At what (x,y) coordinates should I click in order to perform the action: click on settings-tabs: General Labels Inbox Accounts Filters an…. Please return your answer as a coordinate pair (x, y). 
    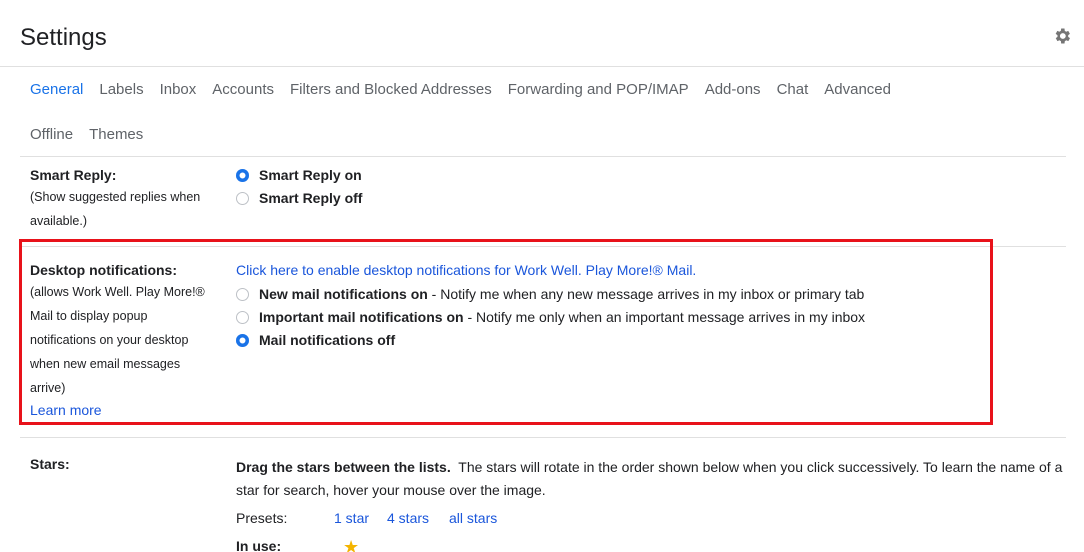
    Looking at the image, I should click on (547, 112).